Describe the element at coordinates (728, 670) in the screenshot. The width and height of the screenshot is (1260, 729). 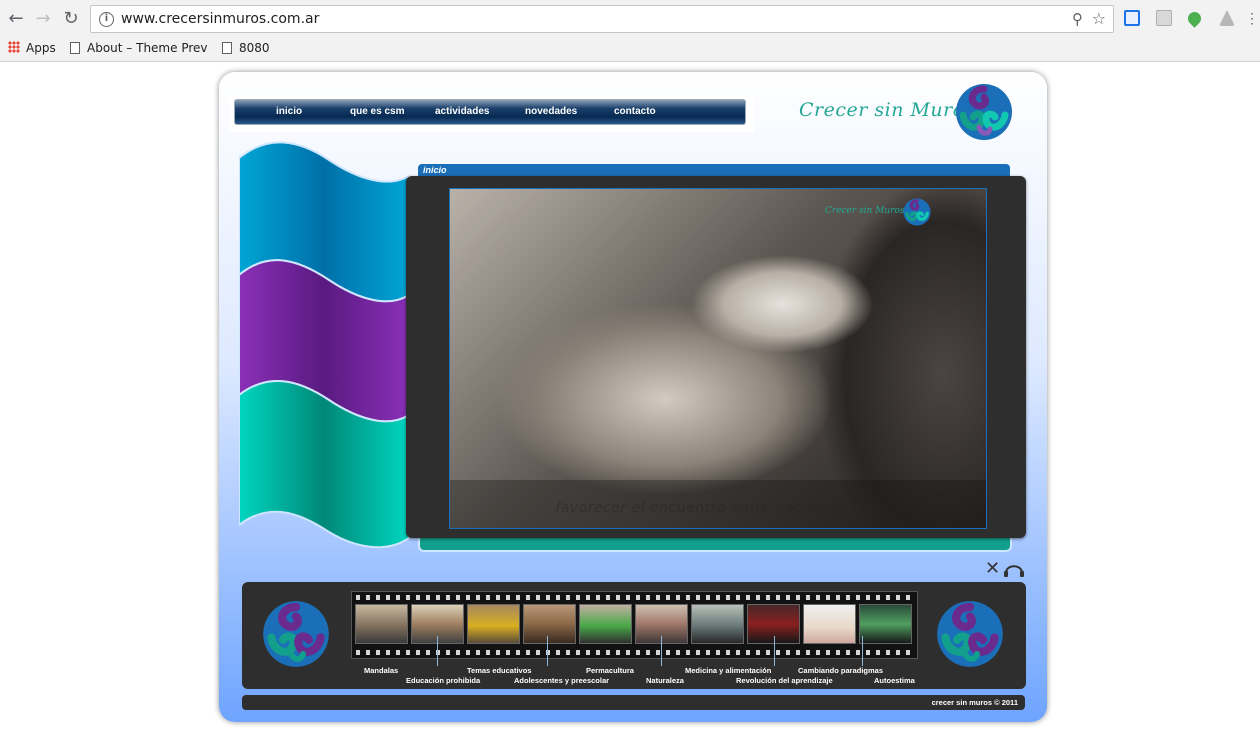
I see `category-link: Medicina y alimentación` at that location.